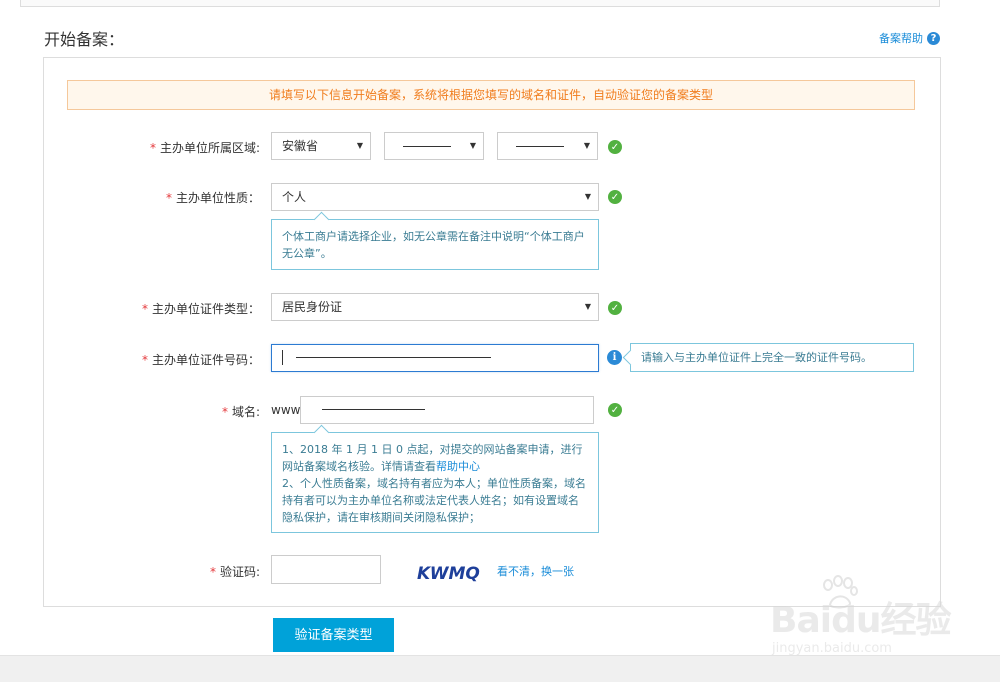 The height and width of the screenshot is (682, 1000). Describe the element at coordinates (312, 307) in the screenshot. I see `cert-type-value: 居民身份证` at that location.